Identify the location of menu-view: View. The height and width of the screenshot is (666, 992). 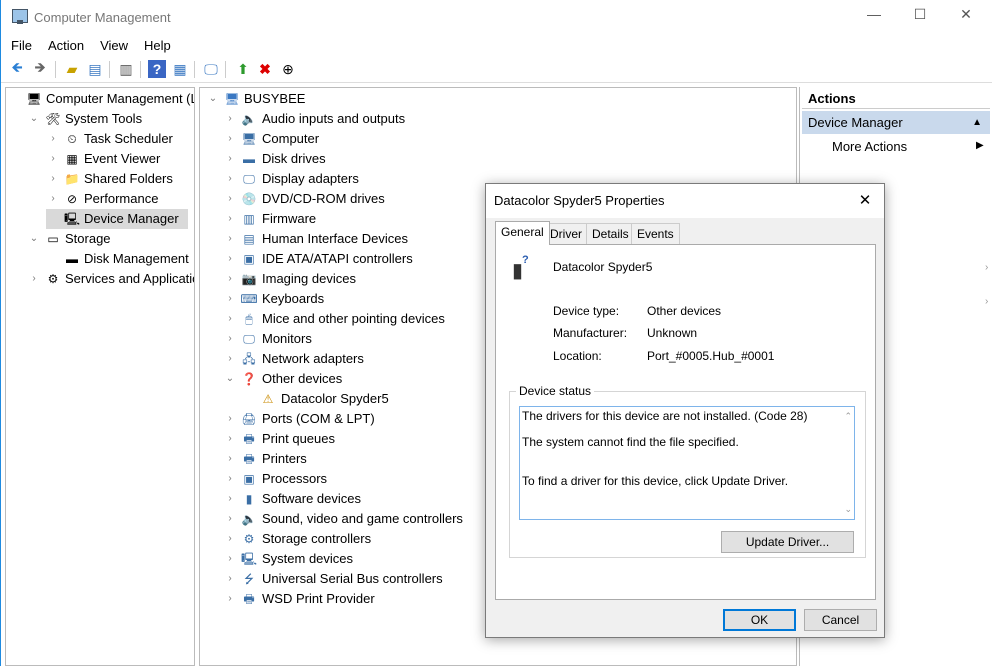
(114, 45).